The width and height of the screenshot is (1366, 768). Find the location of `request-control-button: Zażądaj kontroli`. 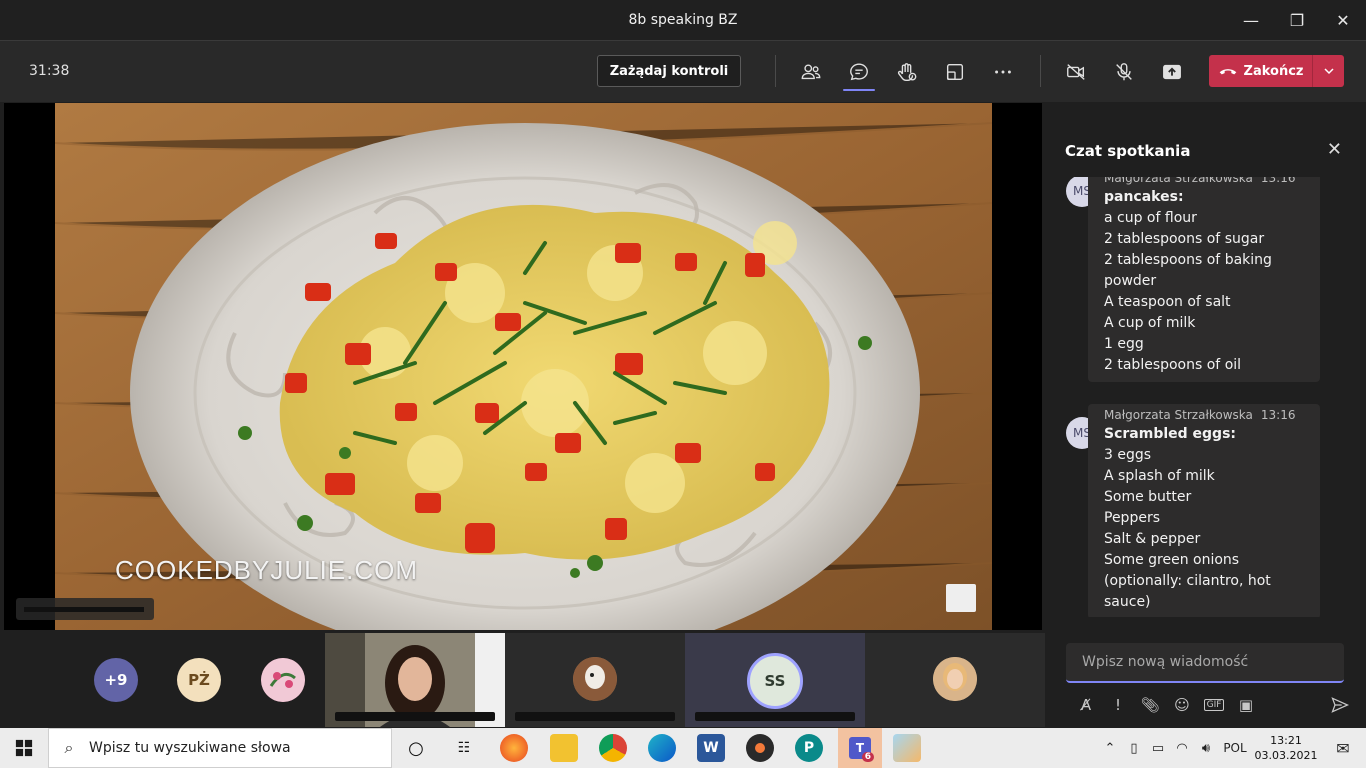

request-control-button: Zażądaj kontroli is located at coordinates (669, 71).